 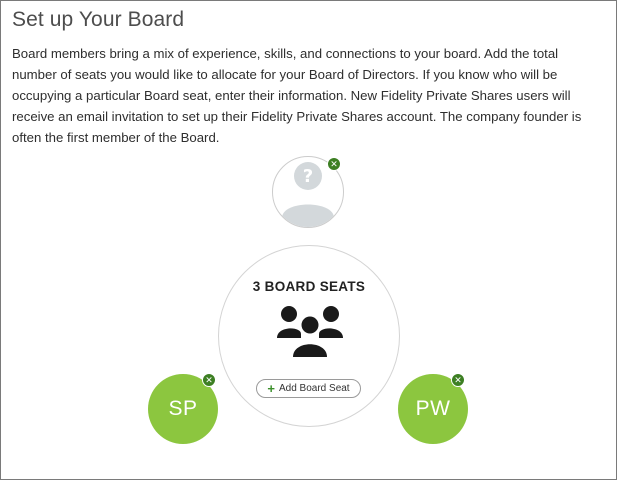 I want to click on remove-member-sp-button: ✕, so click(x=209, y=380).